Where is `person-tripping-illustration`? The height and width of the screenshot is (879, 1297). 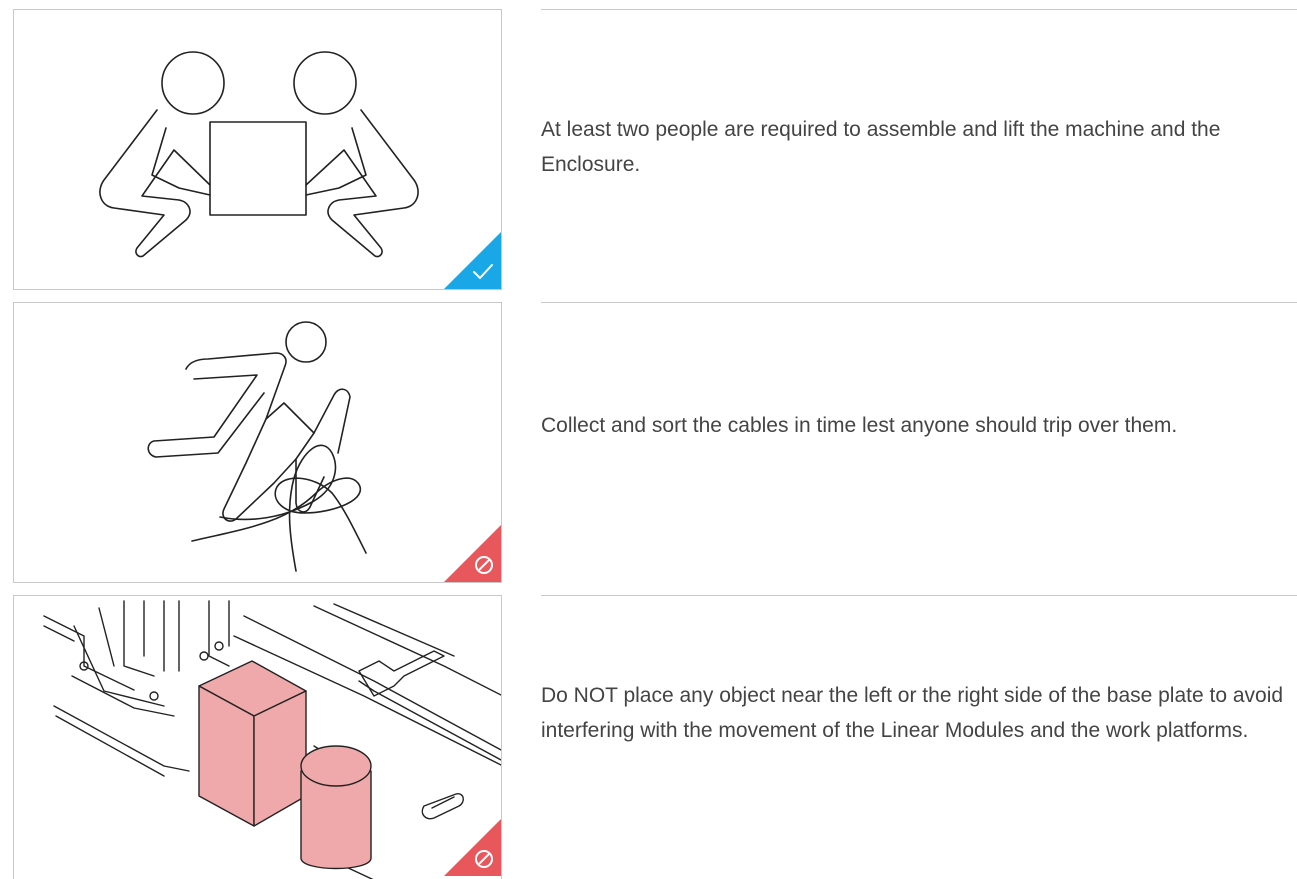 person-tripping-illustration is located at coordinates (257, 446).